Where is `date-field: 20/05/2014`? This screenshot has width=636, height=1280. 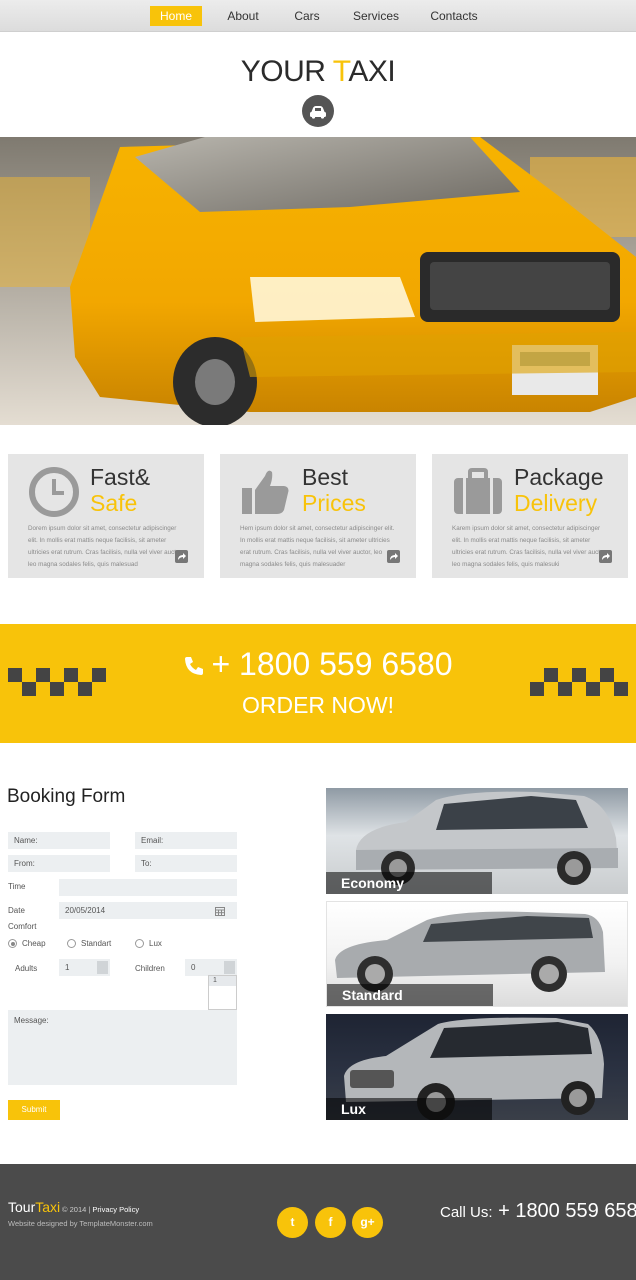
date-field: 20/05/2014 is located at coordinates (148, 910).